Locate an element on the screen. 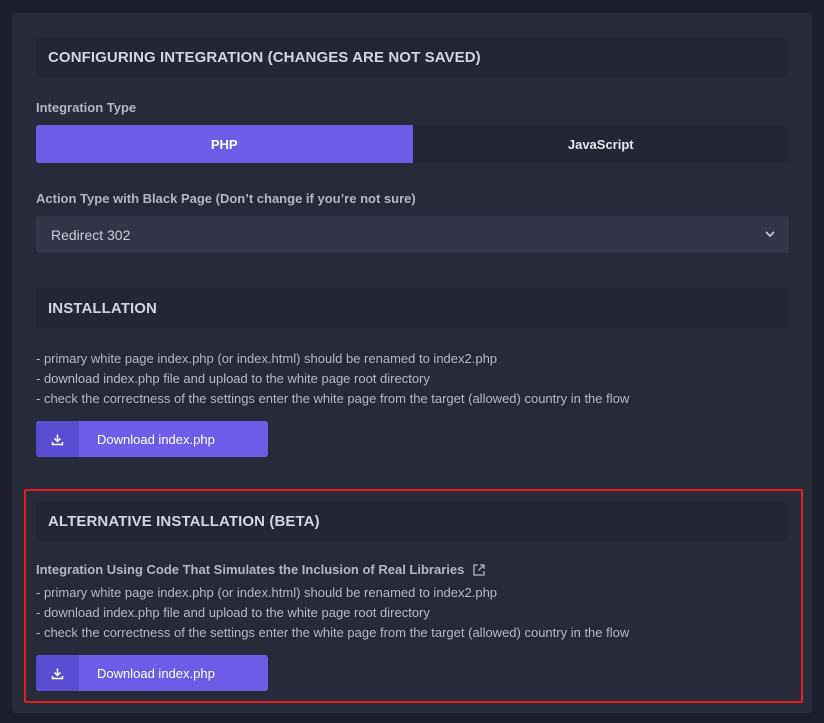  alternative-header-title: ALTERNATIVE INSTALLATION (BETA) is located at coordinates (184, 521).